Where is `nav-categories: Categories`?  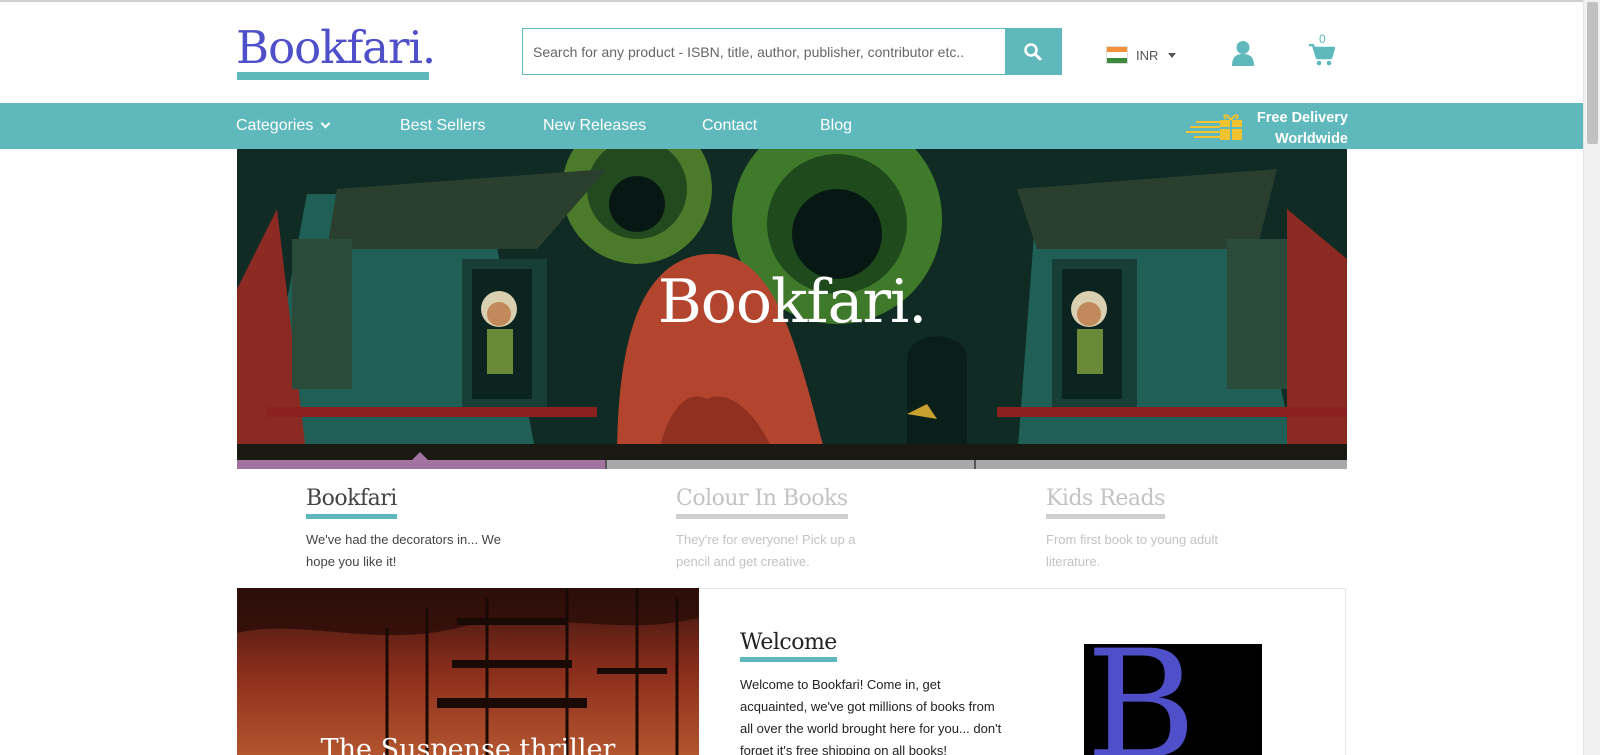 nav-categories: Categories is located at coordinates (283, 126).